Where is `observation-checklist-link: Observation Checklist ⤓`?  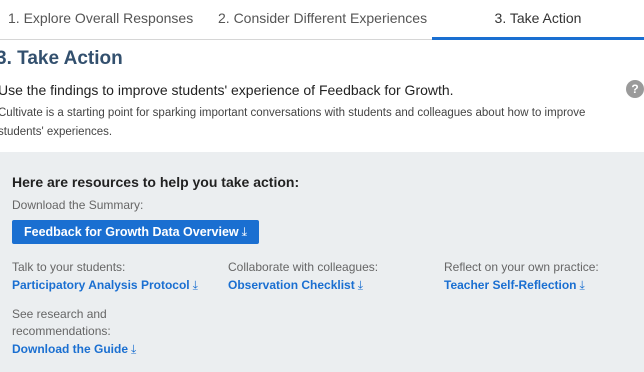 observation-checklist-link: Observation Checklist ⤓ is located at coordinates (295, 285).